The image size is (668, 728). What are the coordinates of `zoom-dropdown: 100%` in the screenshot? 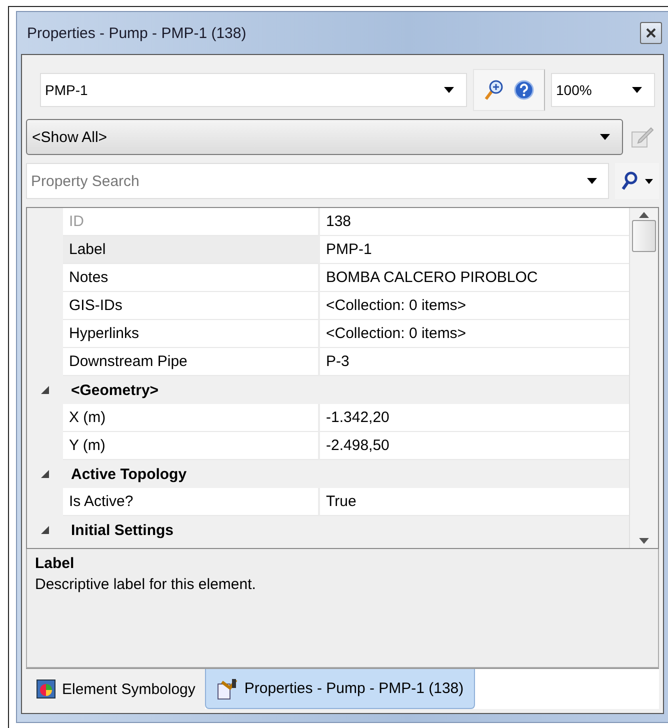 It's located at (603, 90).